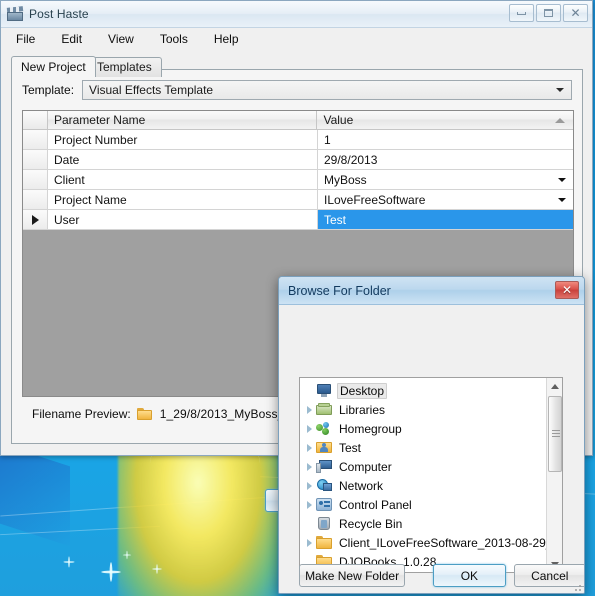 The height and width of the screenshot is (596, 595). I want to click on table-row: Project Name ILoveFreeSoftware, so click(298, 200).